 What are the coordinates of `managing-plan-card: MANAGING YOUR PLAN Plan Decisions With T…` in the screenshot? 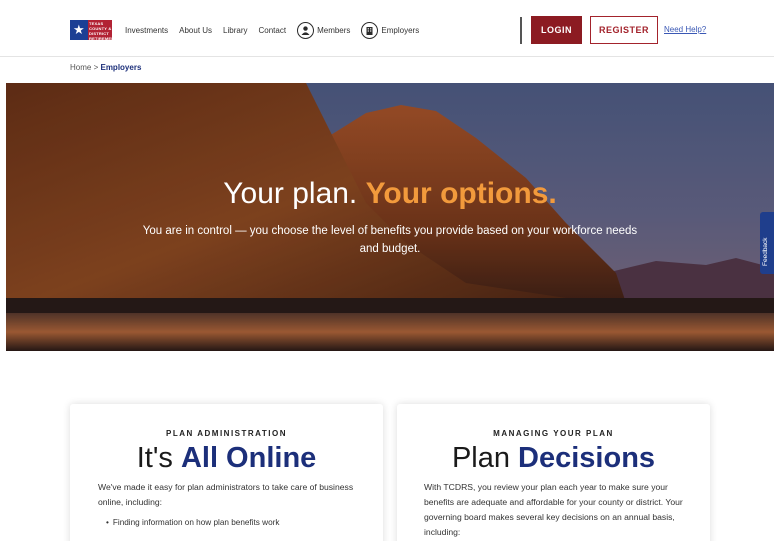 It's located at (553, 472).